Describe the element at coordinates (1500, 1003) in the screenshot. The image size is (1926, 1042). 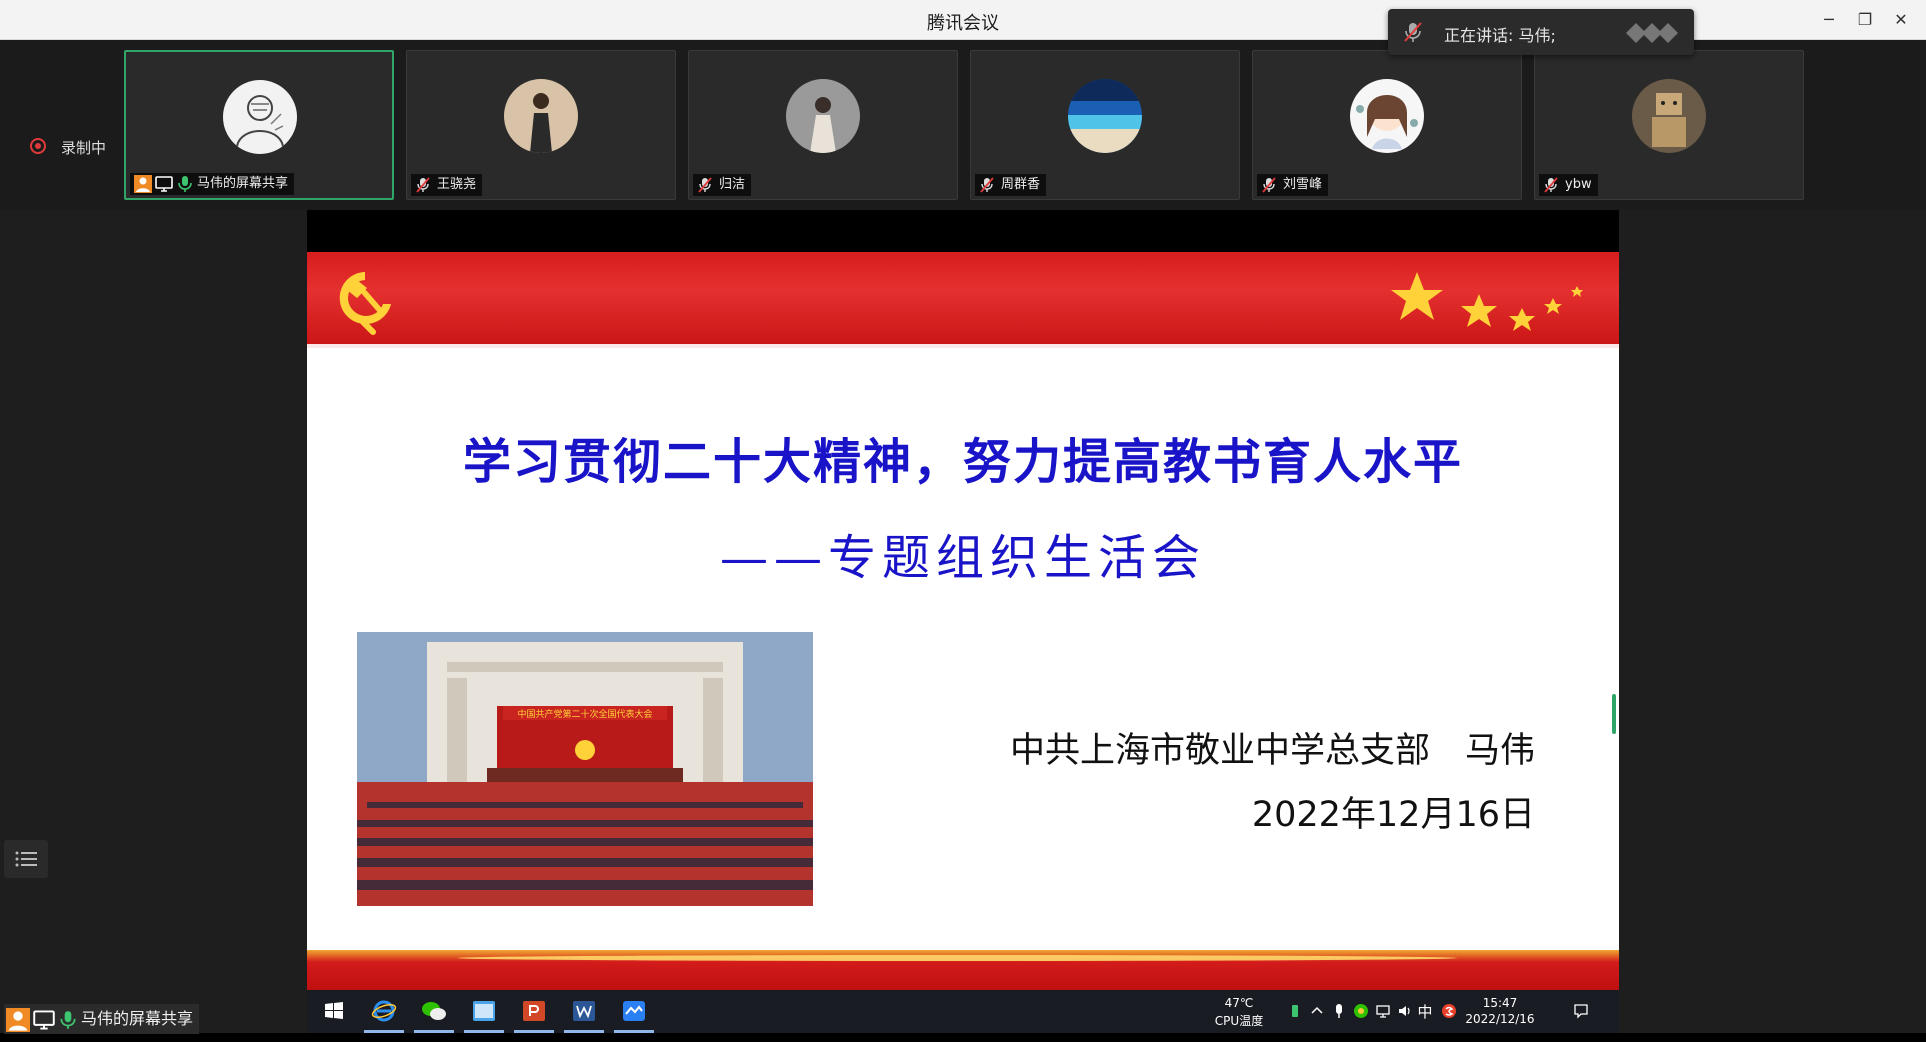
I see `clock-time: 15:47` at that location.